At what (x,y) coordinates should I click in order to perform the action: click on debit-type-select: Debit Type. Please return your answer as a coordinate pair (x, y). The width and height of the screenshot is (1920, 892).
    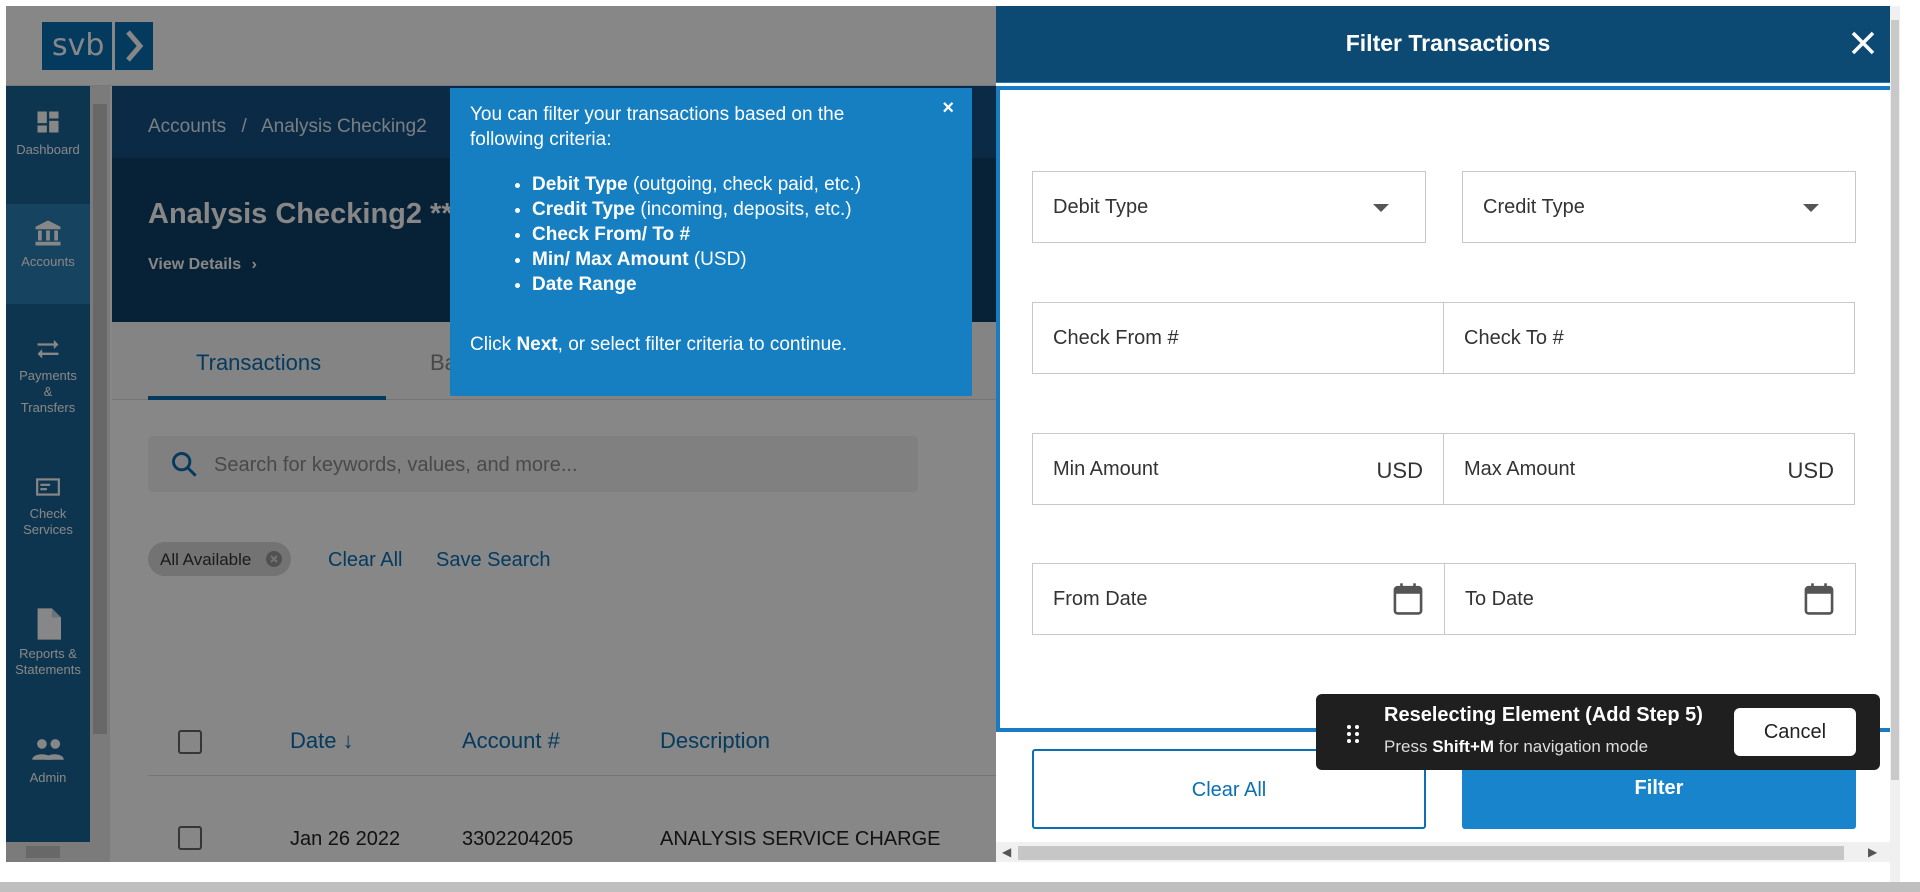
    Looking at the image, I should click on (1229, 207).